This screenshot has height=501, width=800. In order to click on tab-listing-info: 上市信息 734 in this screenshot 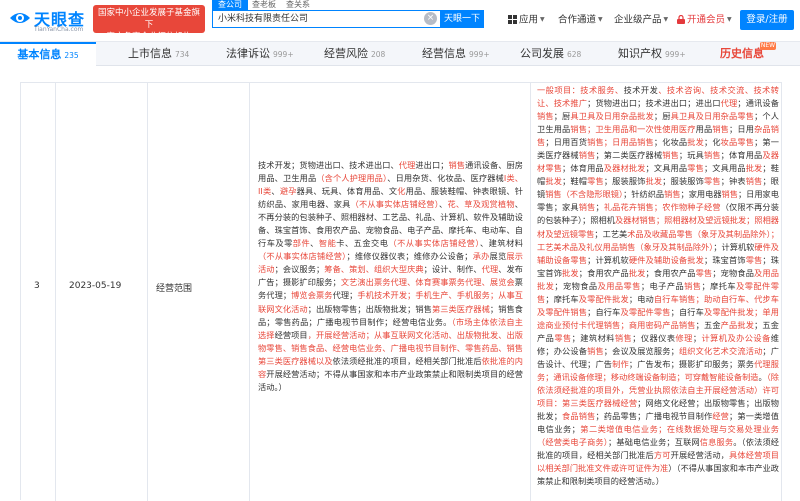, I will do `click(158, 54)`.